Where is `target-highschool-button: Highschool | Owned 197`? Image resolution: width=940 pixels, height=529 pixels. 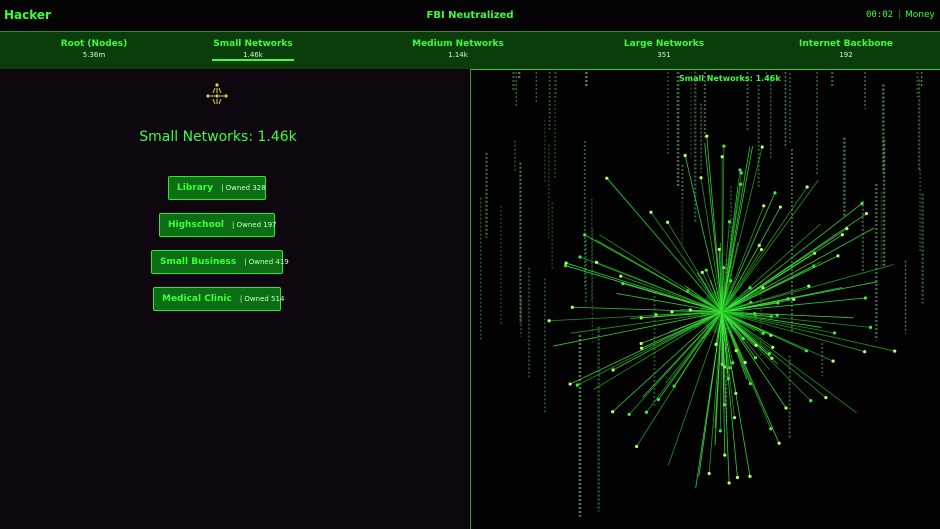
target-highschool-button: Highschool | Owned 197 is located at coordinates (218, 225).